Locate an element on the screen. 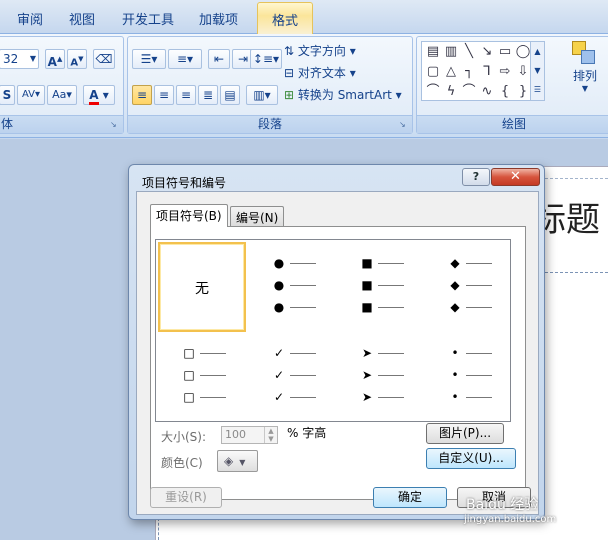 The width and height of the screenshot is (608, 540). line-spacing-button: ↕≡▾ is located at coordinates (266, 59).